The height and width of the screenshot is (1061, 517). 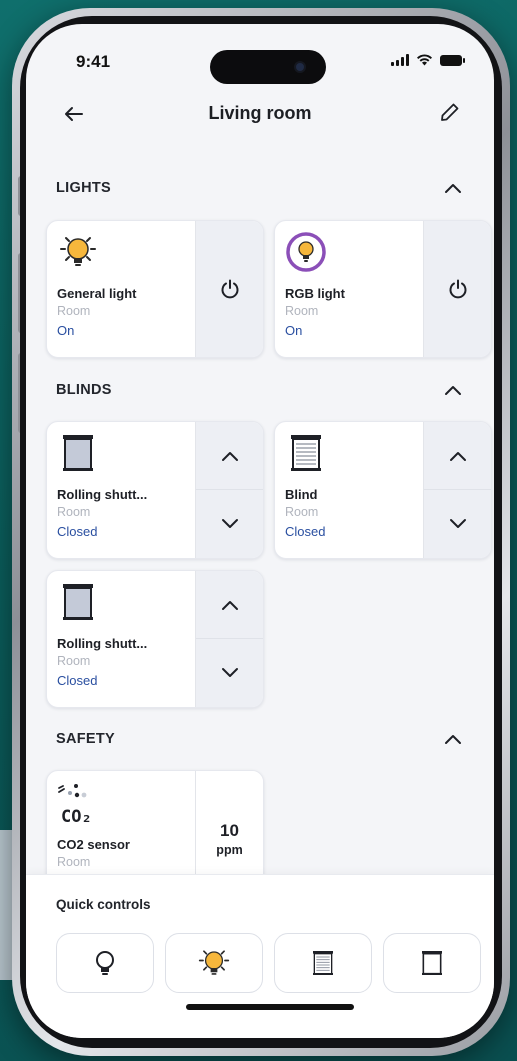 What do you see at coordinates (72, 791) in the screenshot?
I see `bubbles-icon` at bounding box center [72, 791].